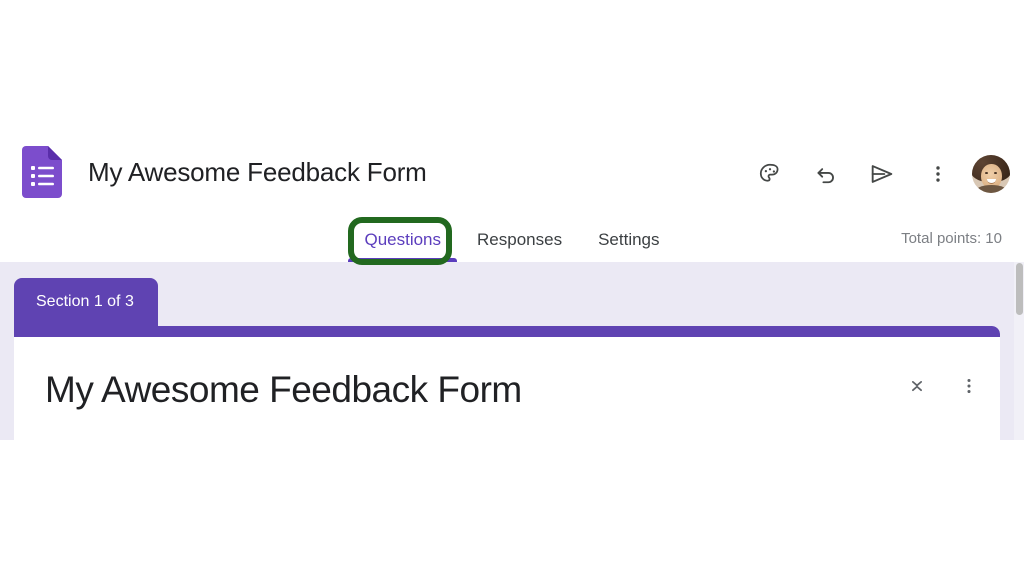  What do you see at coordinates (507, 331) in the screenshot?
I see `card-accent-bar` at bounding box center [507, 331].